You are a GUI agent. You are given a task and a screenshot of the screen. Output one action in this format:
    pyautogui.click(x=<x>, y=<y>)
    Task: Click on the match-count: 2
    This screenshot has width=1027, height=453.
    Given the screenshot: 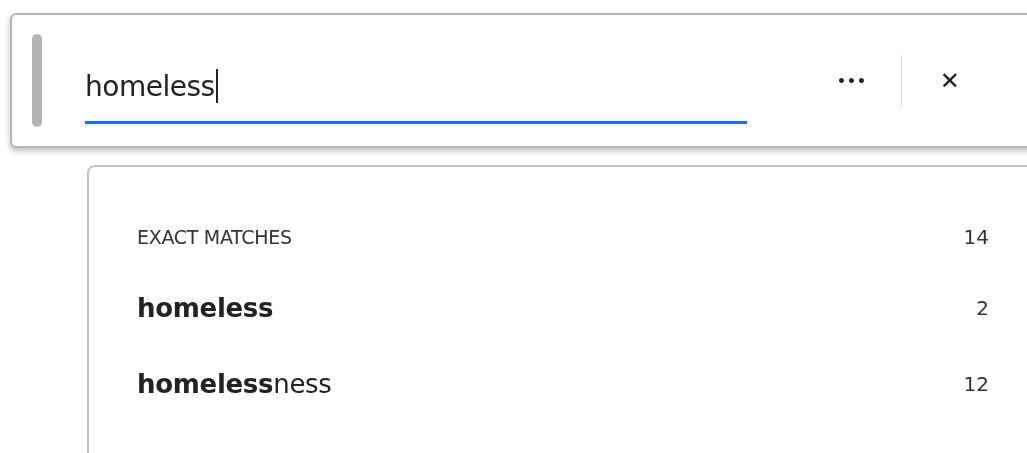 What is the action you would take?
    pyautogui.click(x=982, y=308)
    